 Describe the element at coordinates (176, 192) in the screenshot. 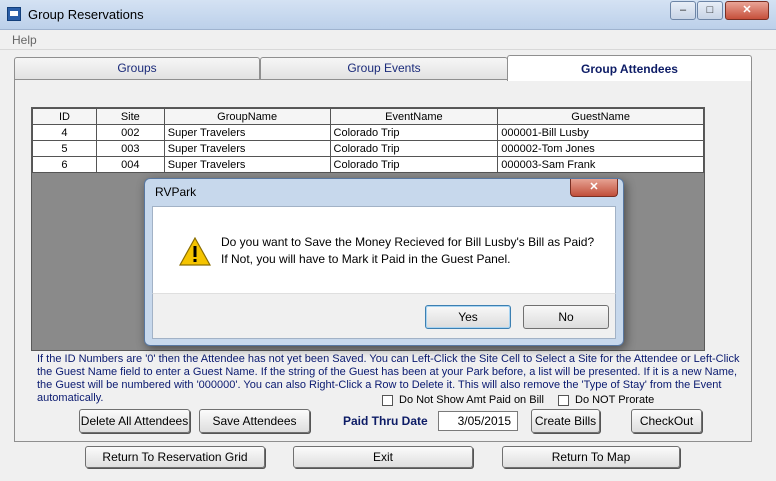

I see `dialog-title: RVPark` at that location.